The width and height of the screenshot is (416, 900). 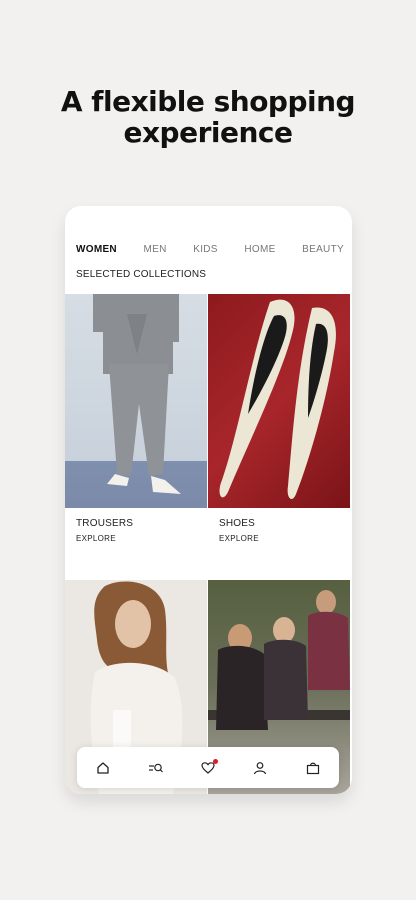 I want to click on tab-men: MEN, so click(x=155, y=249).